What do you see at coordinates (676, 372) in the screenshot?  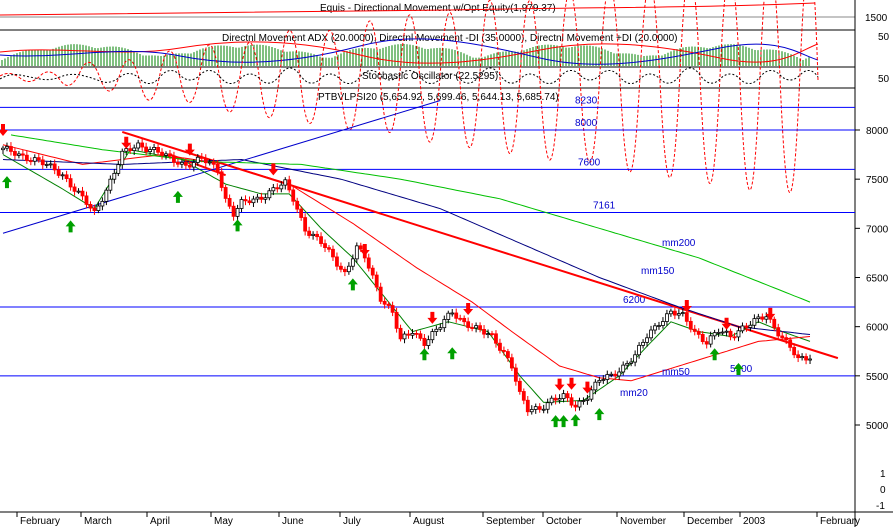 I see `ma-label-mm50: mm50` at bounding box center [676, 372].